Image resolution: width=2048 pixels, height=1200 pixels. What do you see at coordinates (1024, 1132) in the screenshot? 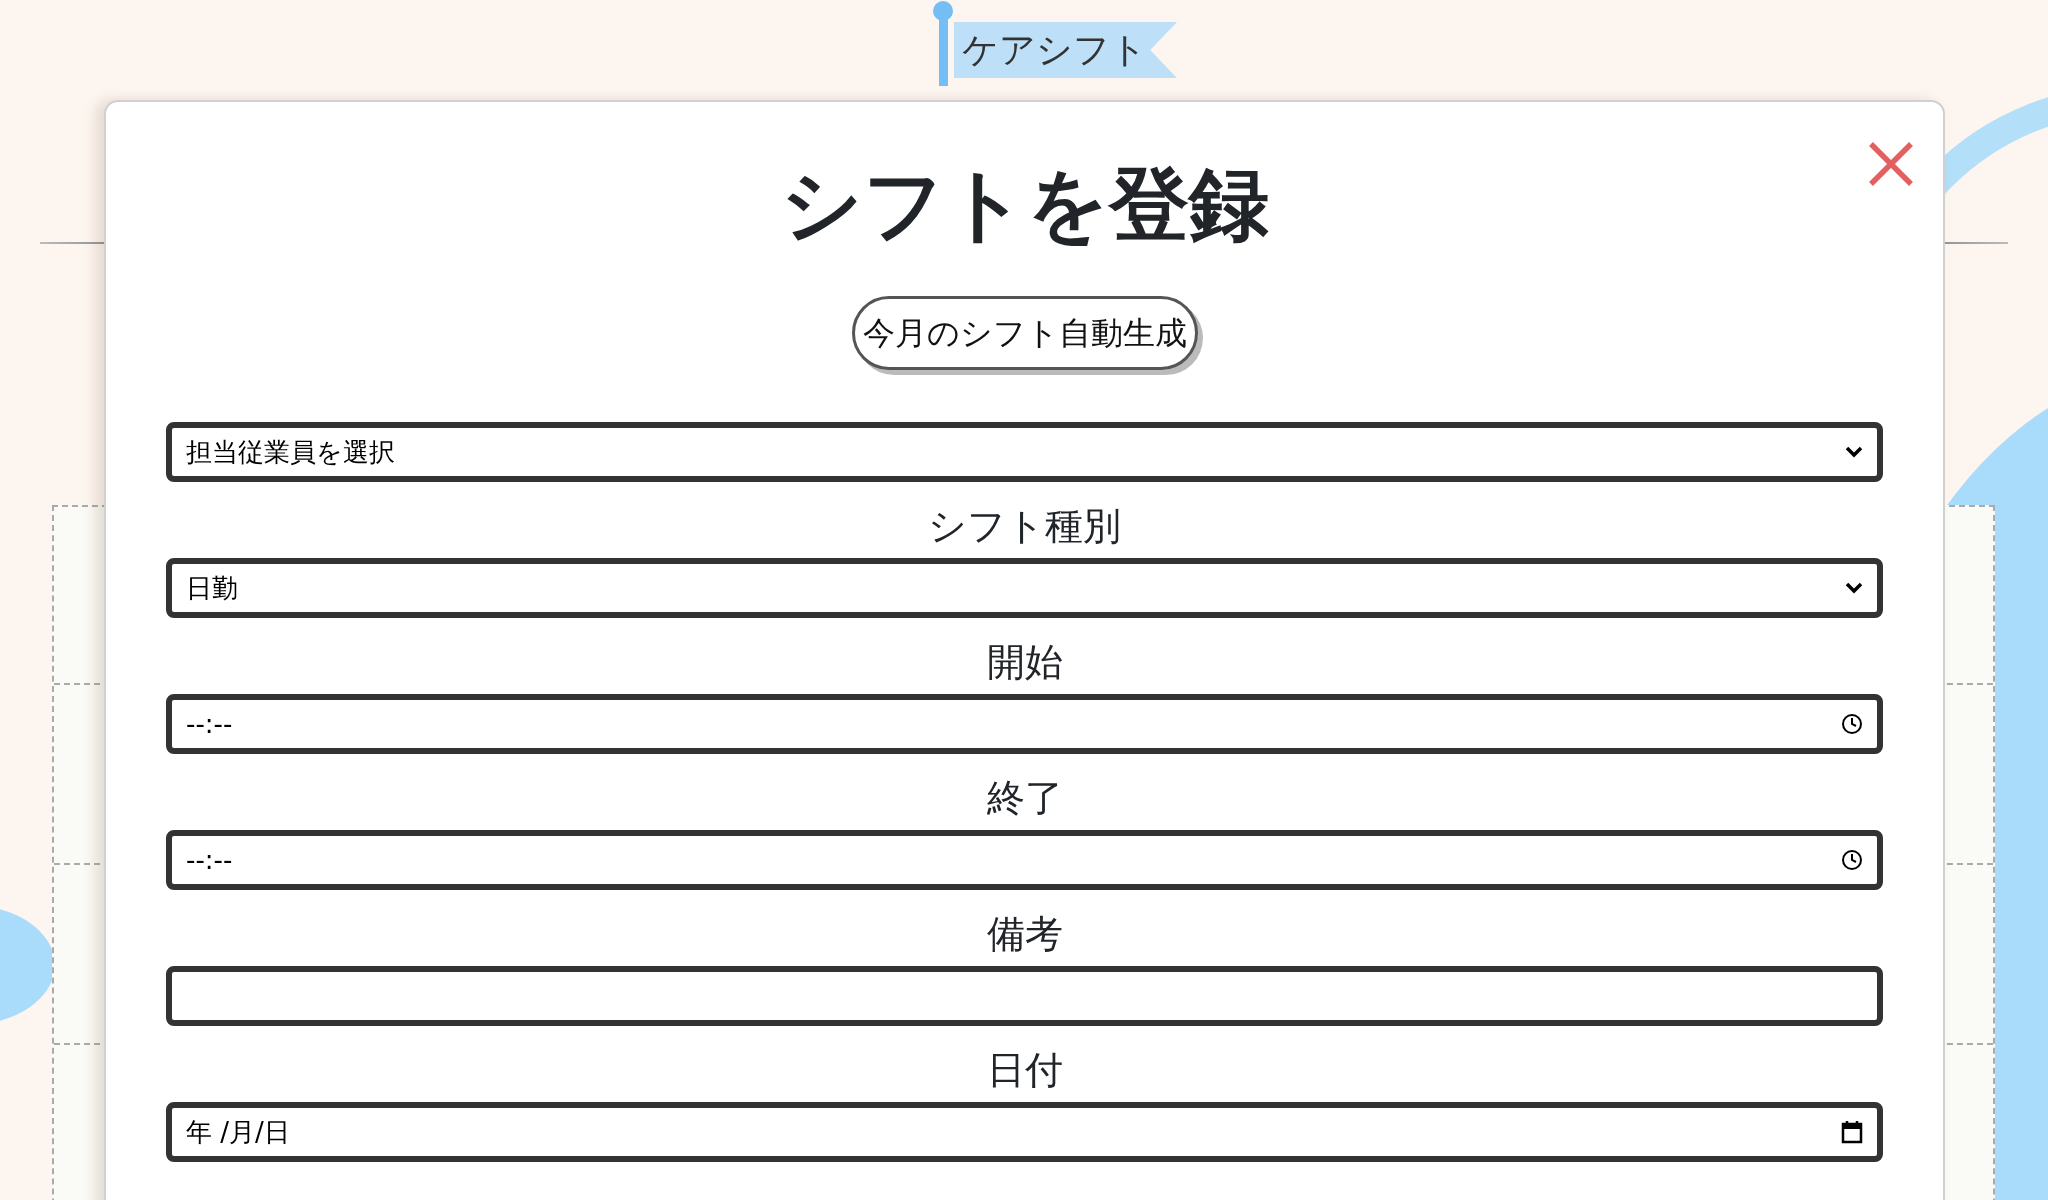
I see `date-field: 年 /月/日` at bounding box center [1024, 1132].